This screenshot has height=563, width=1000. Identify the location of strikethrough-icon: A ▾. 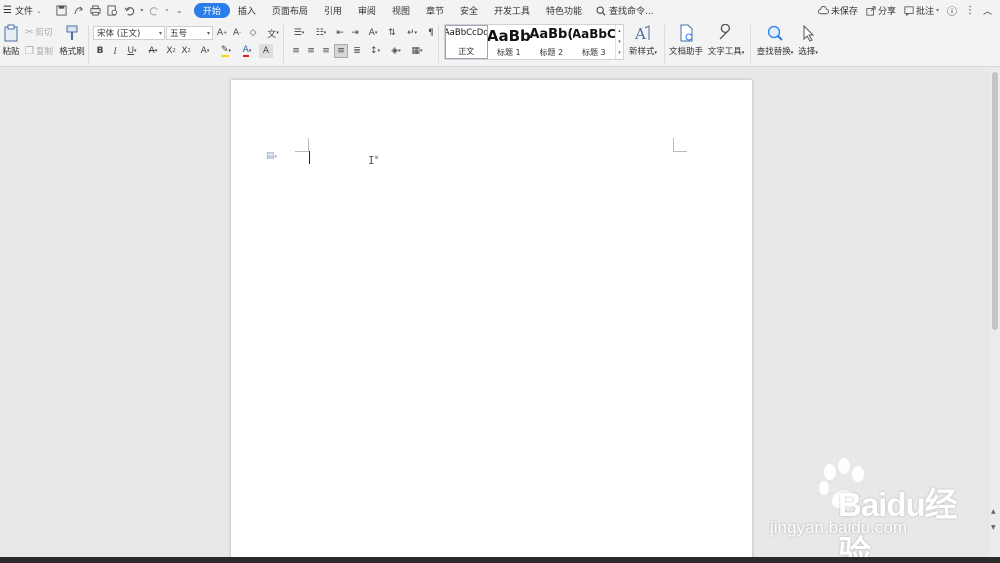
(153, 51).